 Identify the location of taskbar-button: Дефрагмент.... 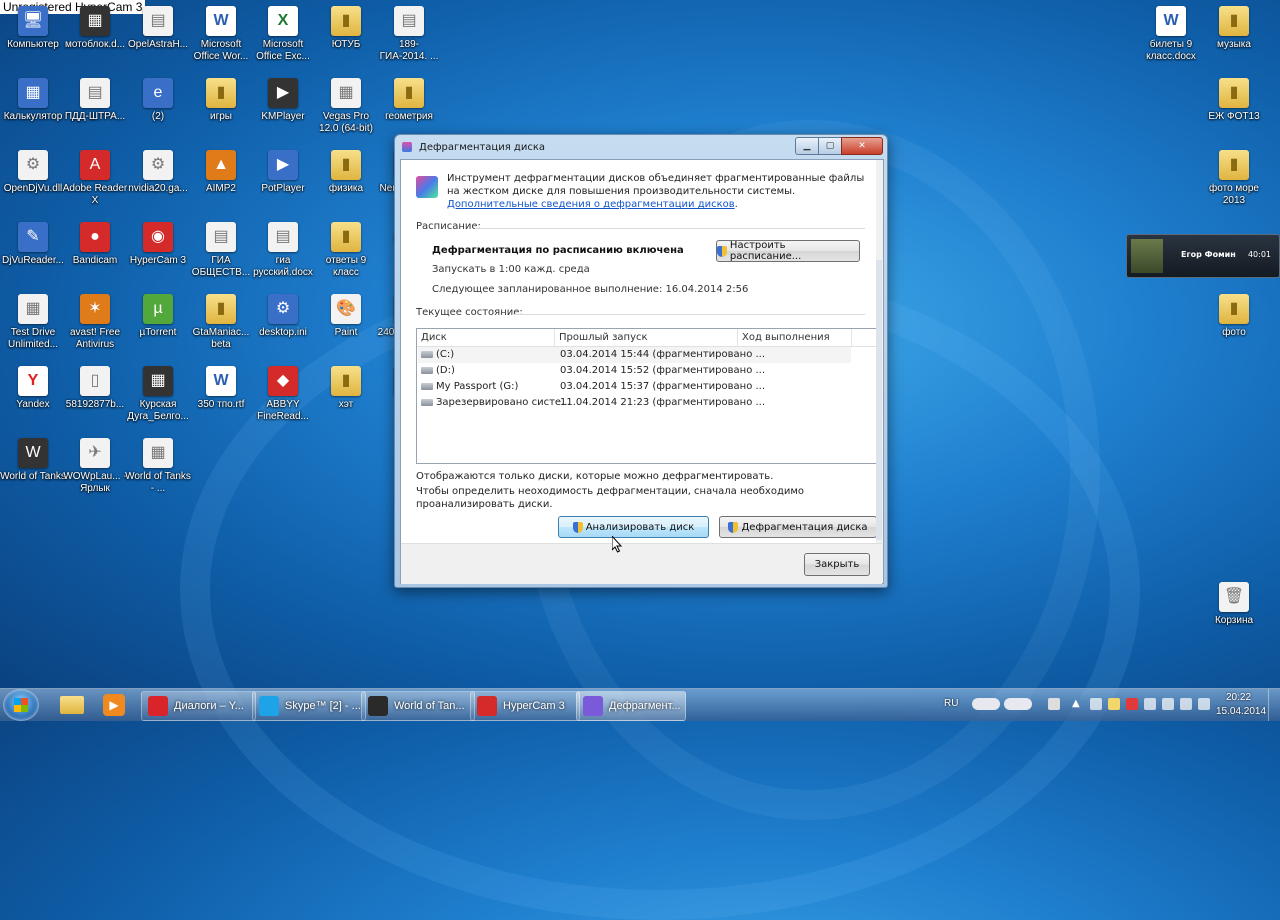
(631, 706).